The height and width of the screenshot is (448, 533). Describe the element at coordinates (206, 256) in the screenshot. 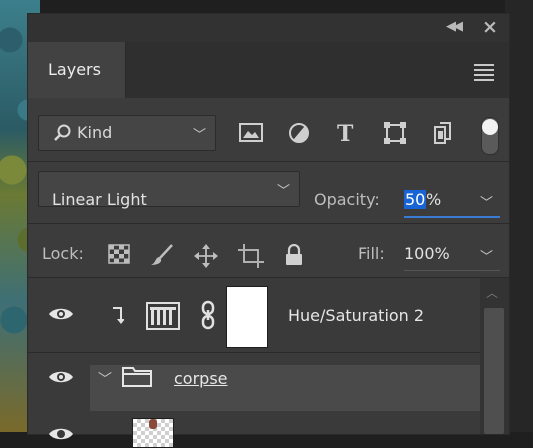

I see `move-icon` at that location.